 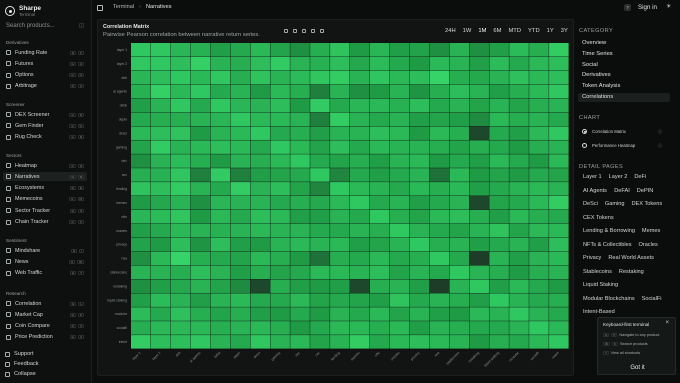 What do you see at coordinates (615, 204) in the screenshot?
I see `detail-page-gaming: Gaming` at bounding box center [615, 204].